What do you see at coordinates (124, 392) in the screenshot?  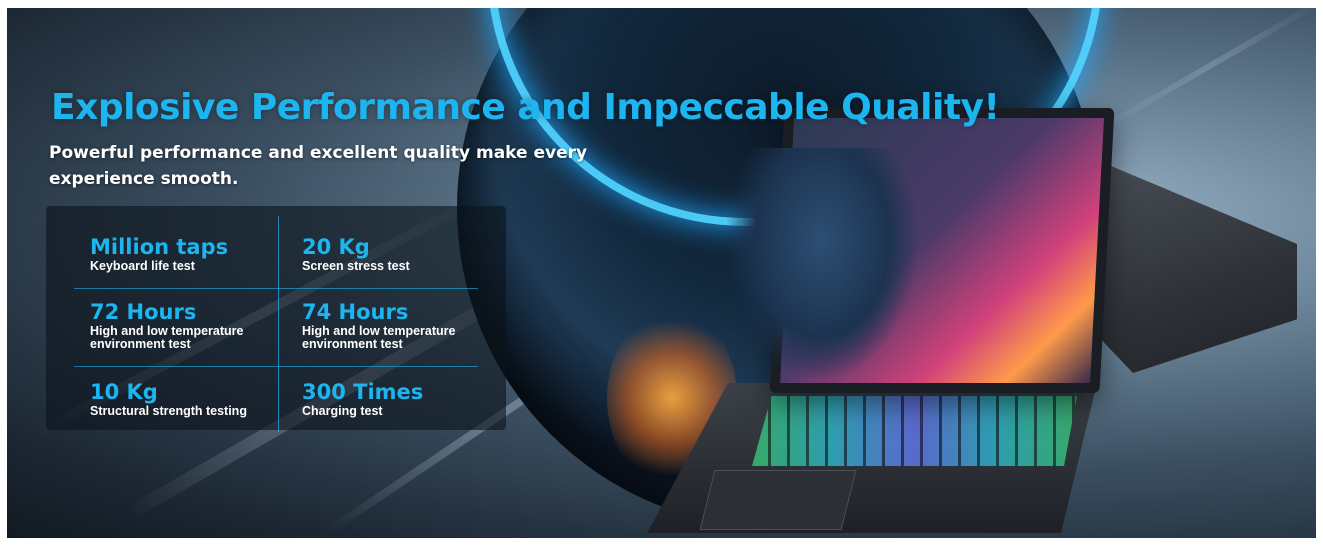 I see `stat-value: 10 Kg` at bounding box center [124, 392].